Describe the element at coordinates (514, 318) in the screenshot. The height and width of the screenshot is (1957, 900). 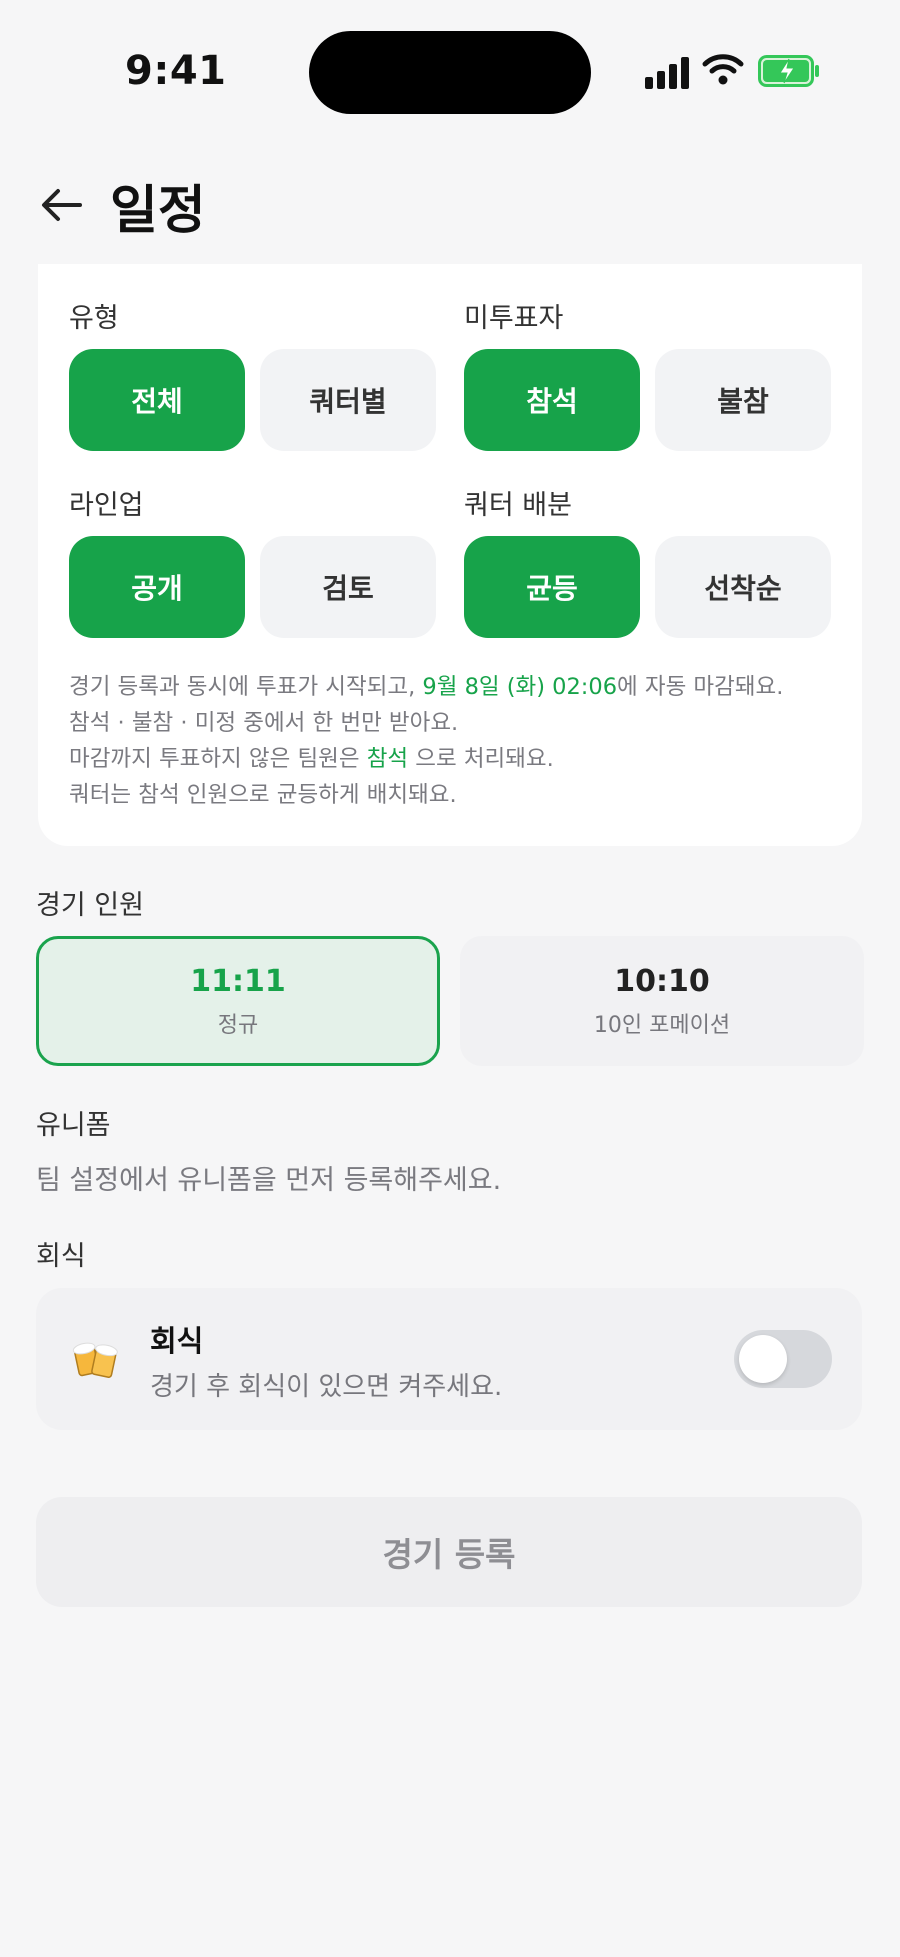
I see `non-voter-label: 미투표자` at that location.